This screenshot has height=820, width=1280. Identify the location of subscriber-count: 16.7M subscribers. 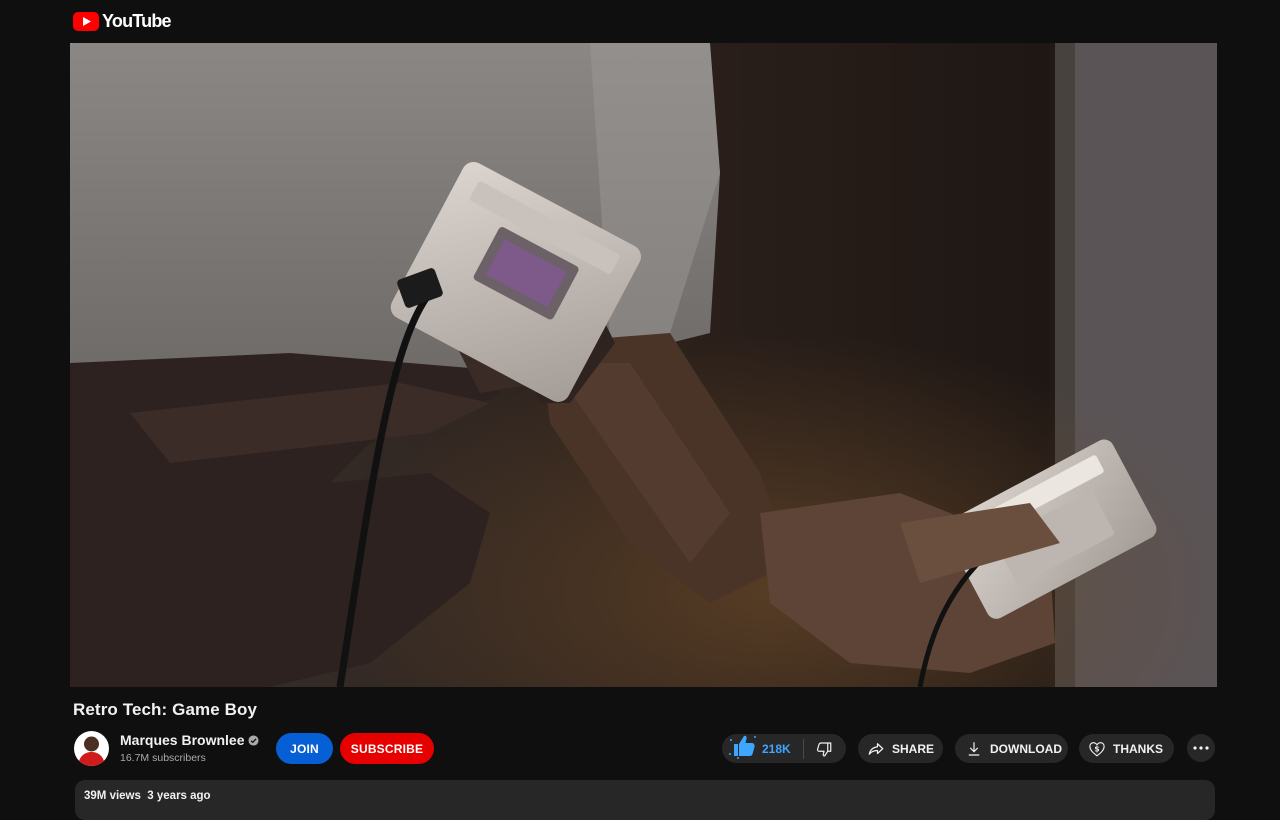
(163, 758).